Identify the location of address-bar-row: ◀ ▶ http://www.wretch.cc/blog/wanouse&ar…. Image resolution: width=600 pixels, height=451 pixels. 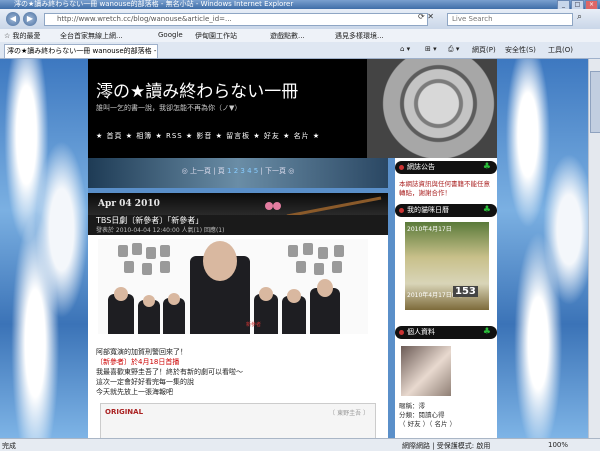
(300, 19).